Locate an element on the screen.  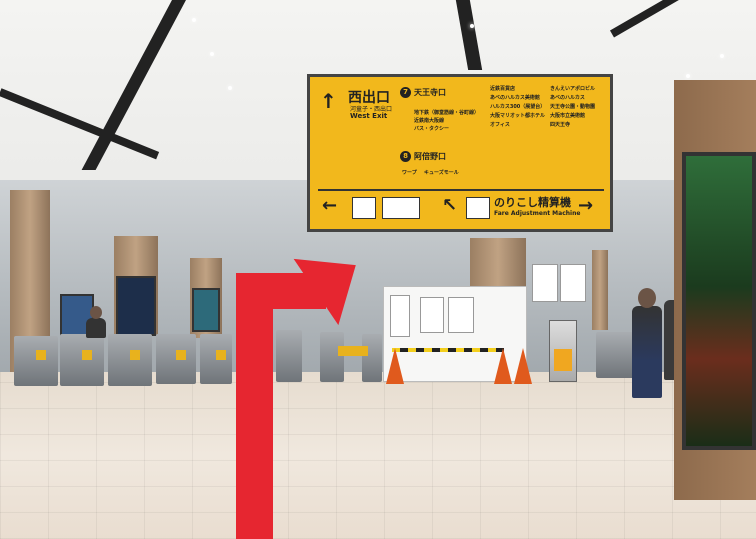
fare-machine-icon is located at coordinates (478, 208).